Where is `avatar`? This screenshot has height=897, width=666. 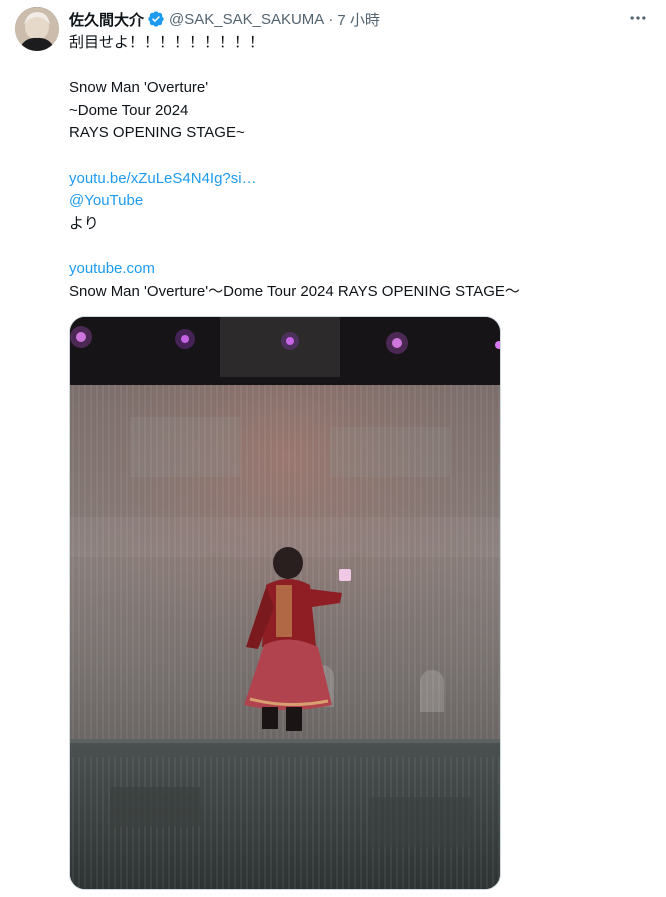 avatar is located at coordinates (37, 29).